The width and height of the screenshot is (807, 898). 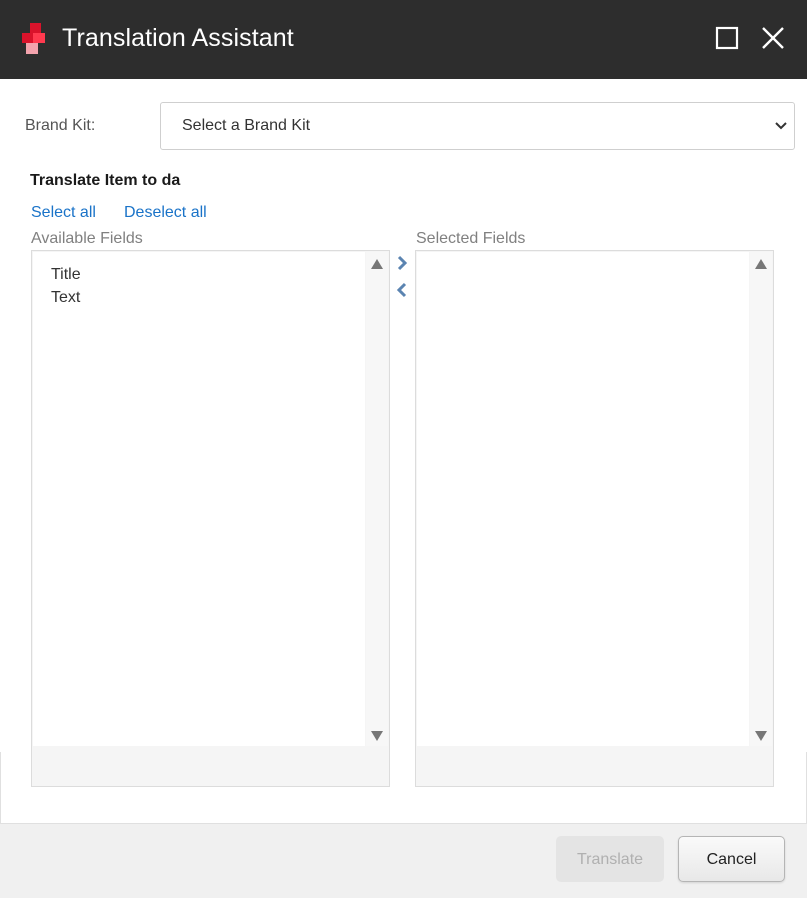 I want to click on chevron-left-icon, so click(x=402, y=290).